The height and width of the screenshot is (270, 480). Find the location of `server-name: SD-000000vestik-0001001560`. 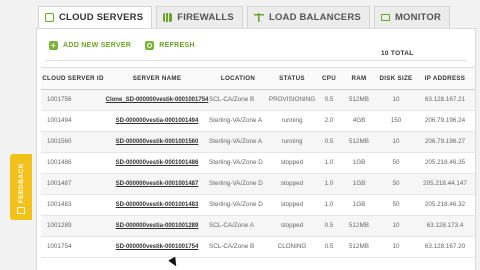

server-name: SD-000000vestik-0001001560 is located at coordinates (157, 142).